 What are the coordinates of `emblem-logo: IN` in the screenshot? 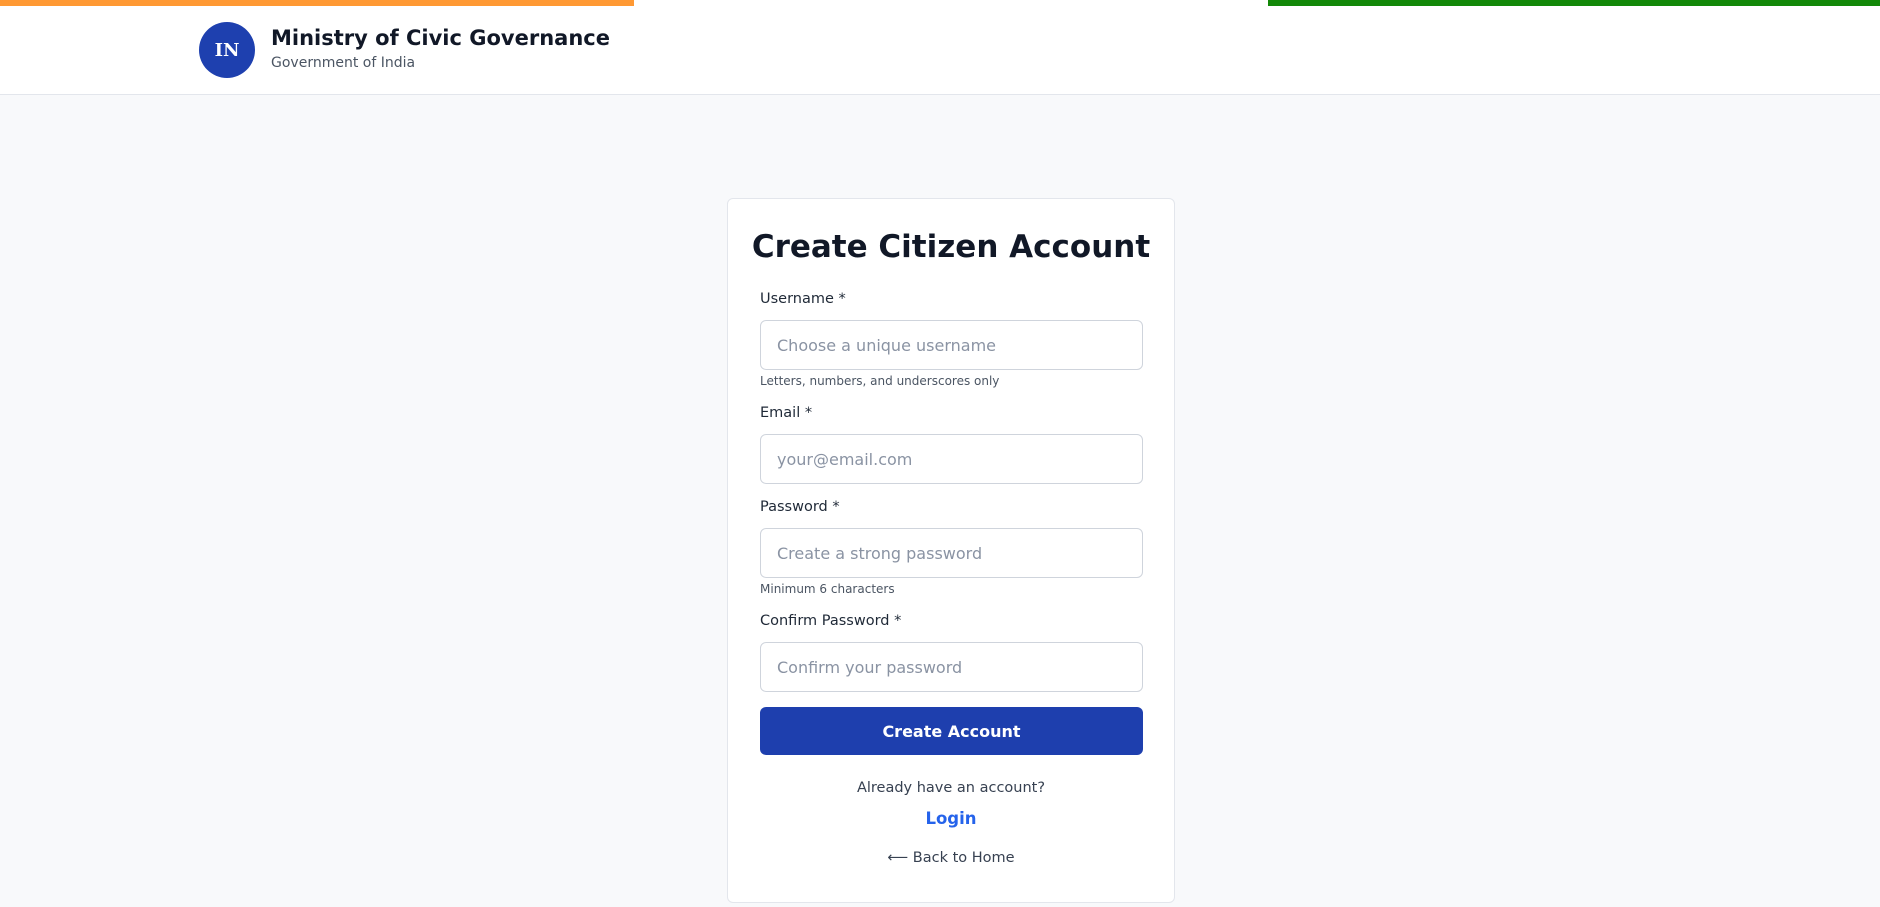 It's located at (227, 50).